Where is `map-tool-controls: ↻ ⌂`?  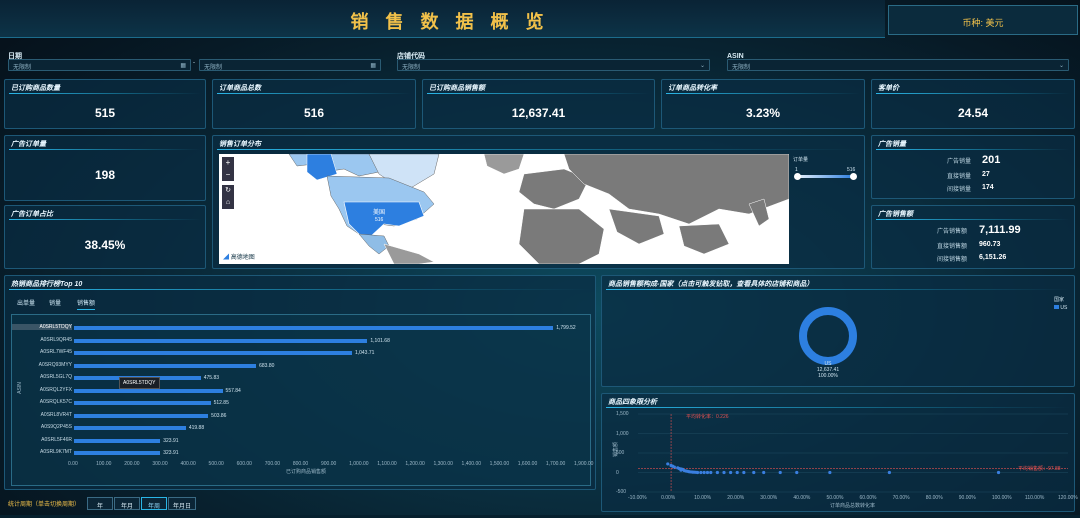
map-tool-controls: ↻ ⌂ is located at coordinates (228, 197).